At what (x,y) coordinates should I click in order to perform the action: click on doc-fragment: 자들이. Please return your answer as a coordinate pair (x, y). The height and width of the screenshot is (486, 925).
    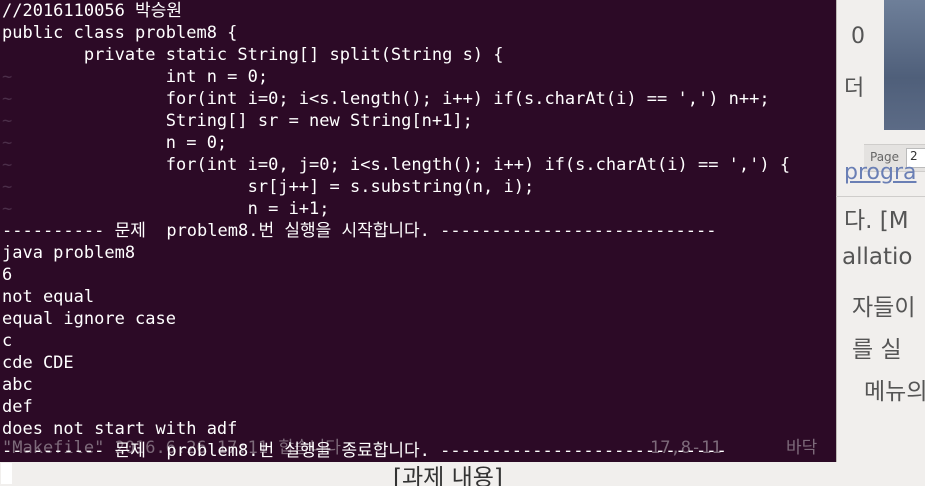
    Looking at the image, I should click on (884, 308).